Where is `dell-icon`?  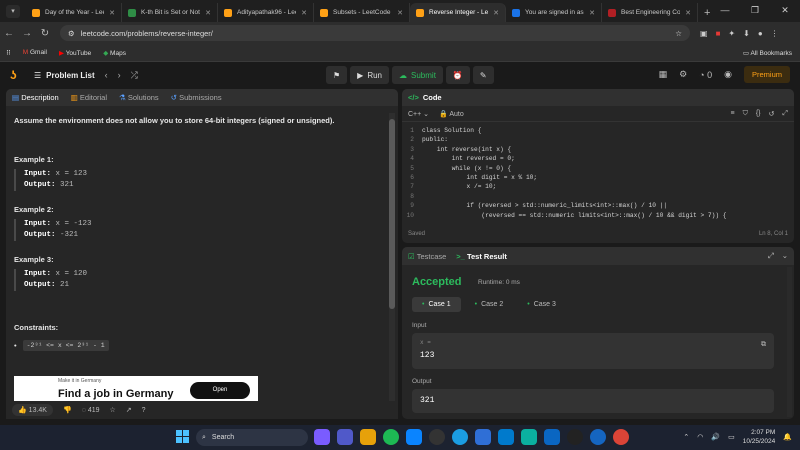 dell-icon is located at coordinates (437, 437).